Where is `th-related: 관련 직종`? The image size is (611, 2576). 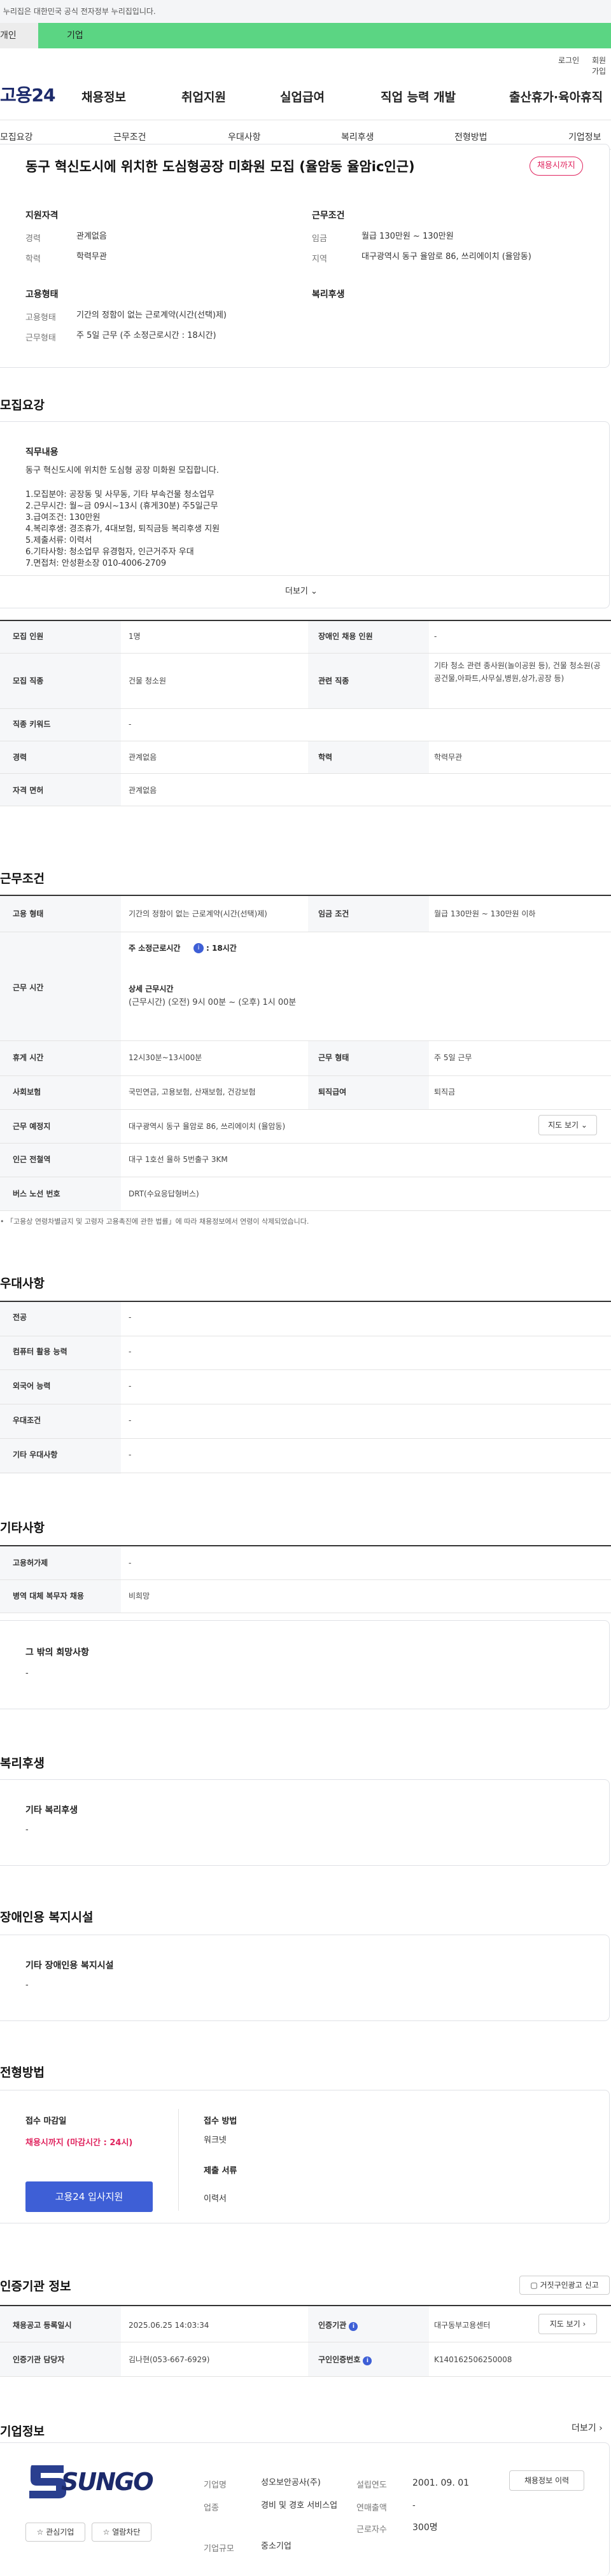
th-related: 관련 직종 is located at coordinates (333, 680).